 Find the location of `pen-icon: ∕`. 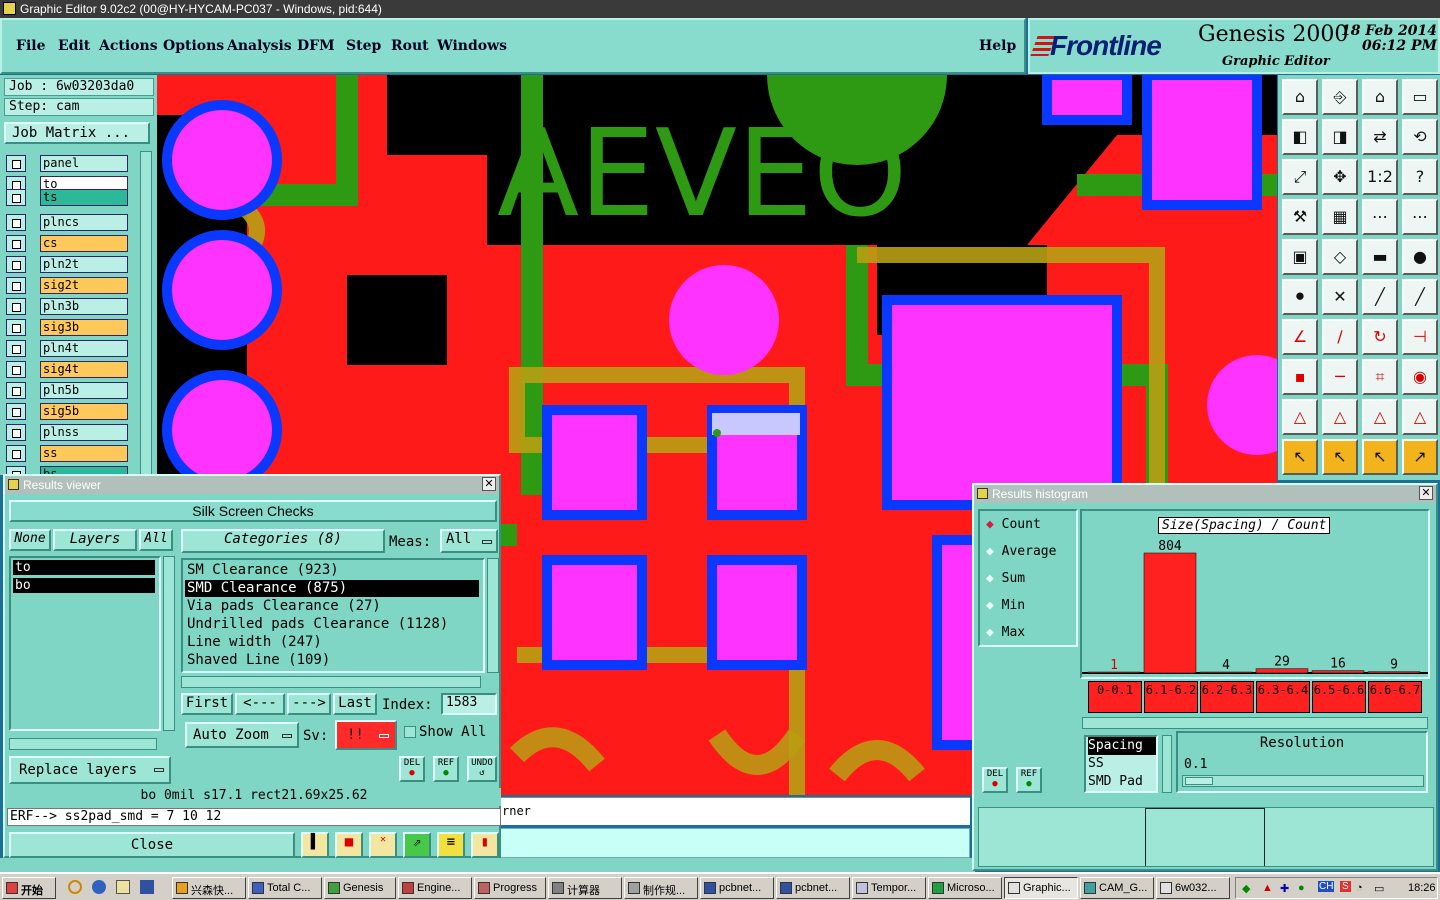

pen-icon: ∕ is located at coordinates (1340, 337).